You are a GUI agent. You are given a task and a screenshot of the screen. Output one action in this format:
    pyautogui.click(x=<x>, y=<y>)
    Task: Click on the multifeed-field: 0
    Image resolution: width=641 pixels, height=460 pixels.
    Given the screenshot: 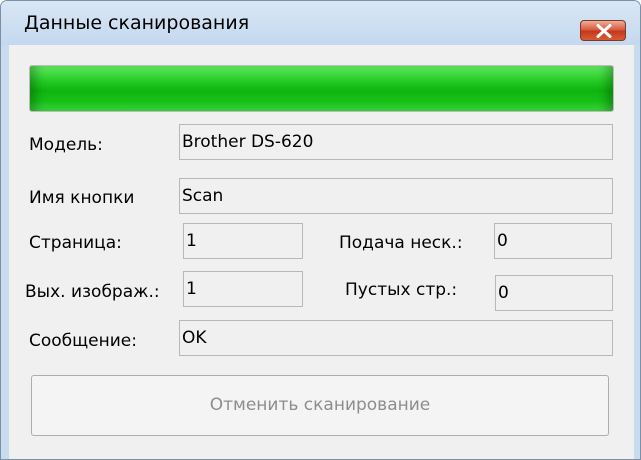 What is the action you would take?
    pyautogui.click(x=553, y=241)
    